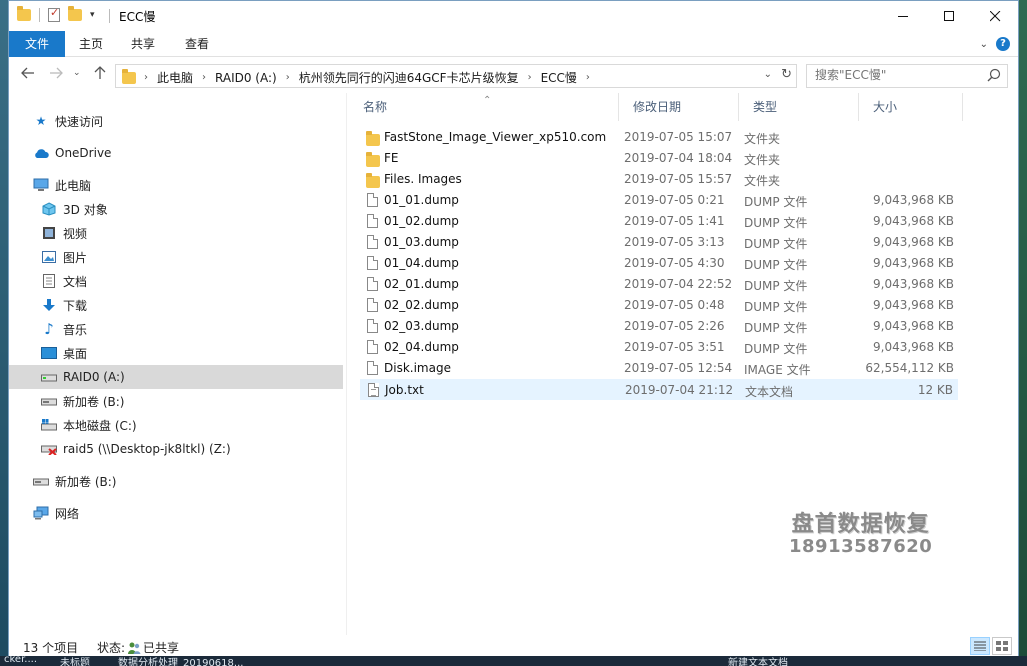 The image size is (1027, 666). Describe the element at coordinates (758, 661) in the screenshot. I see `taskbar-item: 新建文本文档` at that location.